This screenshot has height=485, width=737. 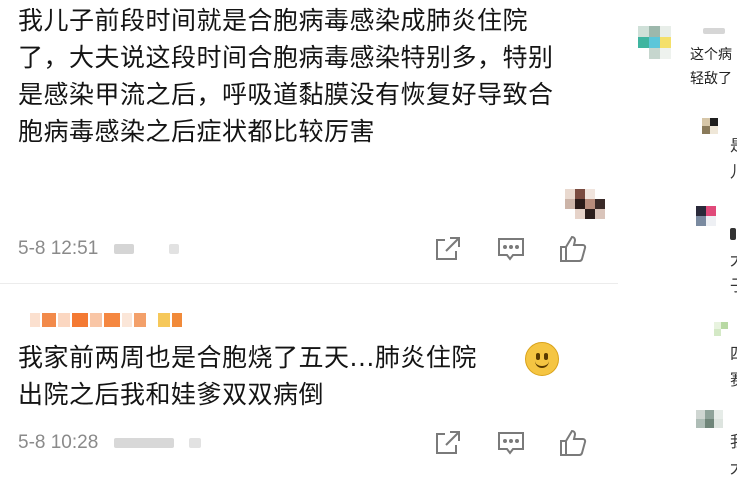 I want to click on divider, so click(x=309, y=283).